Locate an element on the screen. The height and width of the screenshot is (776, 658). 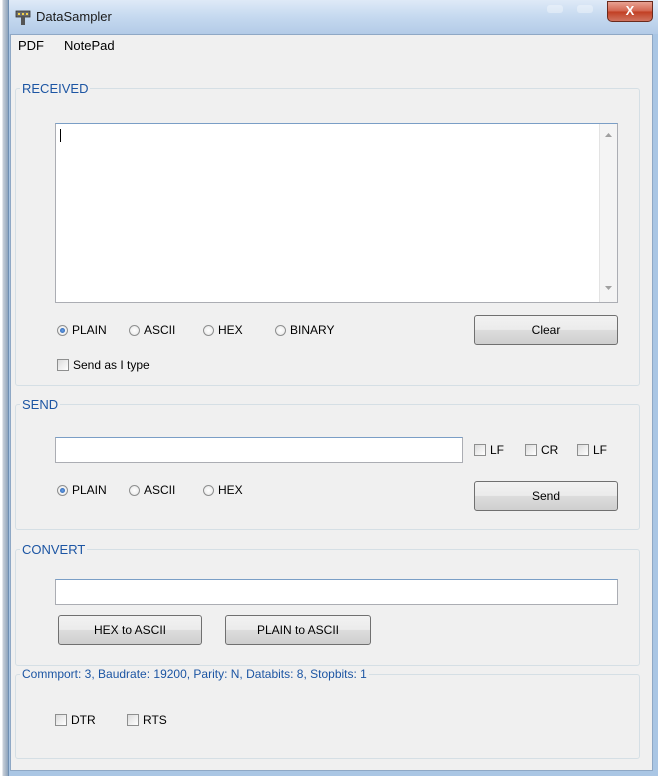
rts-checkbox: RTS is located at coordinates (147, 720).